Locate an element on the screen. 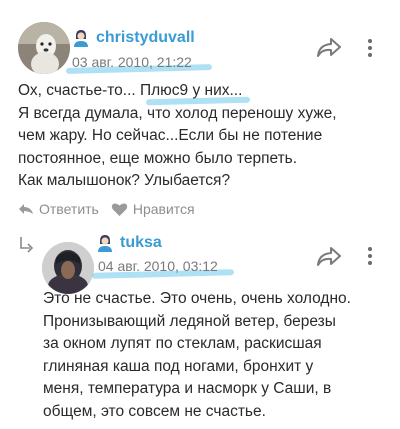 This screenshot has width=400, height=429. comment-date: 03 авг. 2010, 21:22 is located at coordinates (132, 62).